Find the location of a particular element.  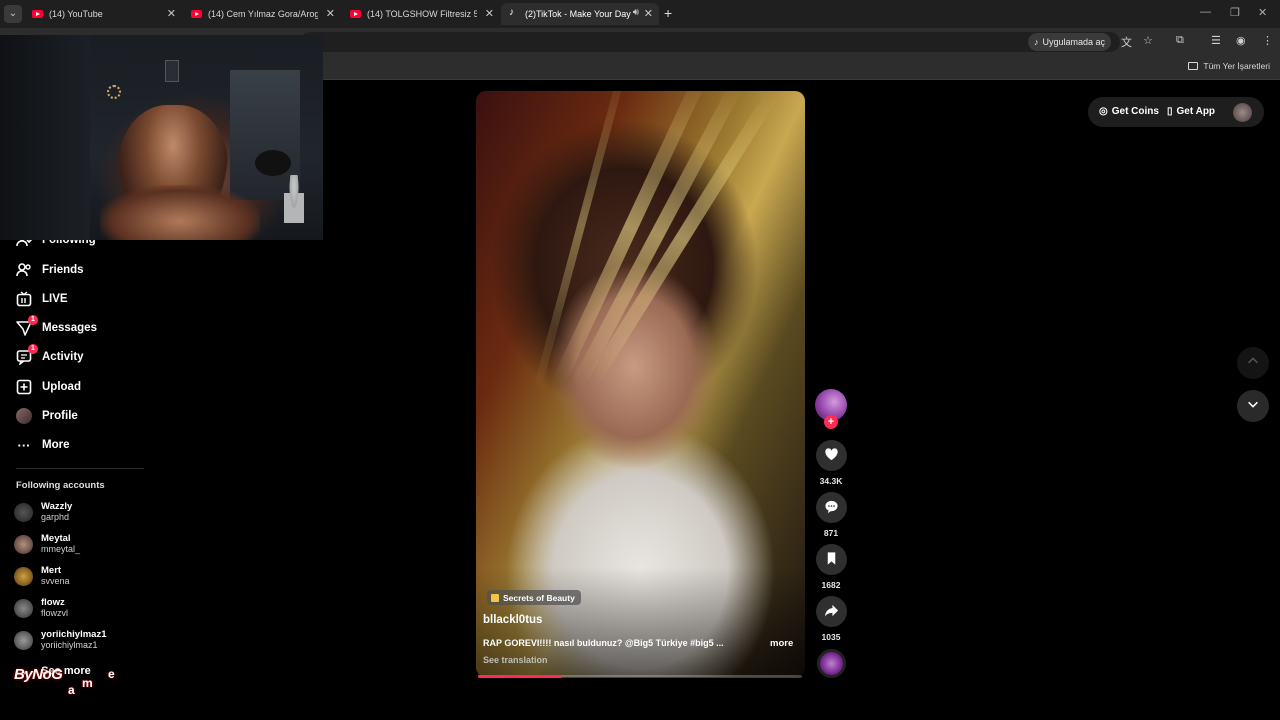

browser-tab-active: (2)TikTok - Make Your Day 🔊︎ ✕ is located at coordinates (580, 14).